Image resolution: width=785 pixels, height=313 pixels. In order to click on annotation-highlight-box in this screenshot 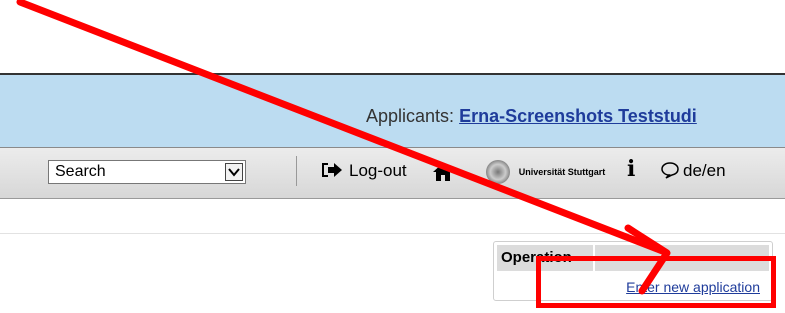, I will do `click(656, 282)`.